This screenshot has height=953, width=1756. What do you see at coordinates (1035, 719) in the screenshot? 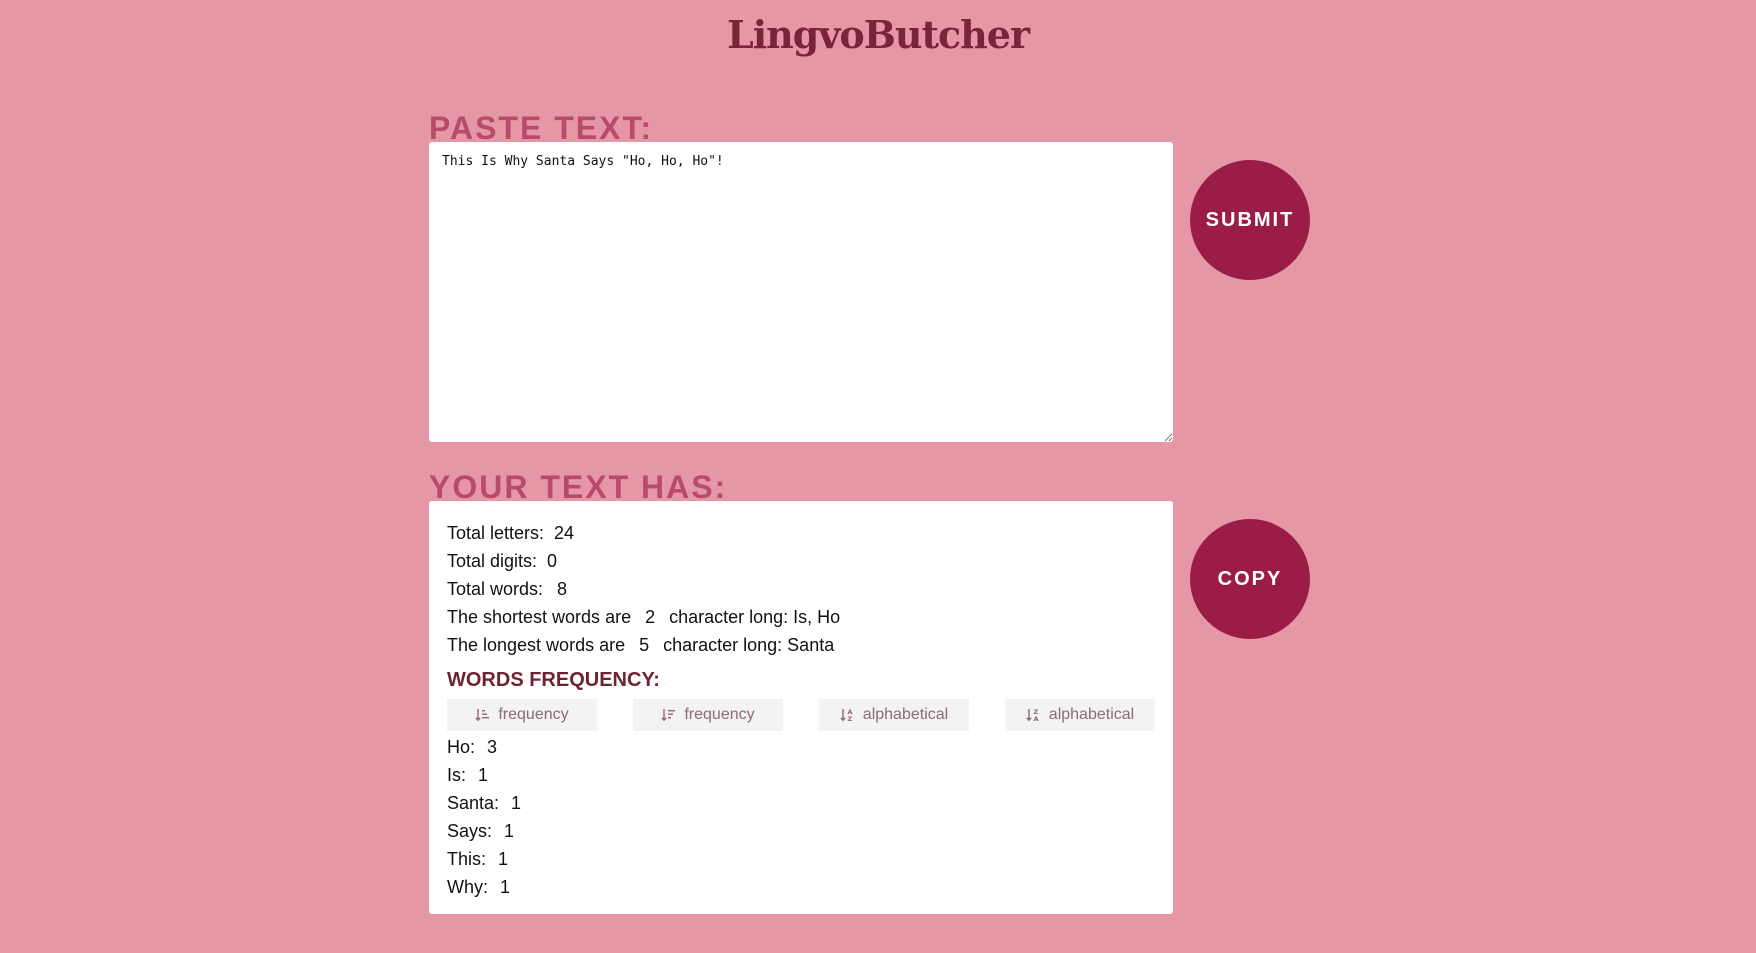
I see `svg-text: A` at bounding box center [1035, 719].